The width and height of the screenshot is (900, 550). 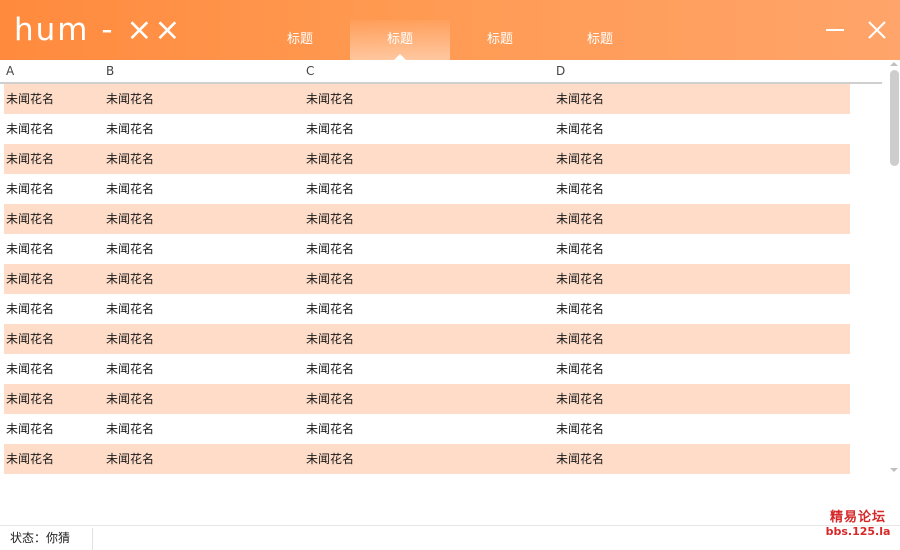 I want to click on title-bar: hum - ×× 标题 标题 标题 标题, so click(x=450, y=30).